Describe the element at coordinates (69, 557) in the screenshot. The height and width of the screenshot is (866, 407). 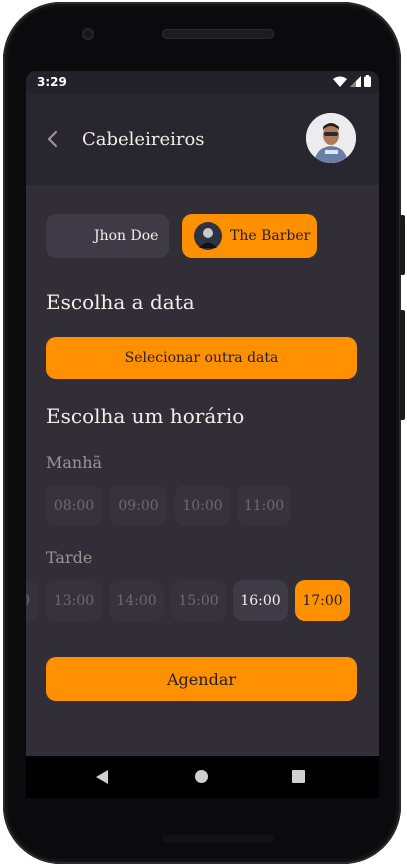
I see `afternoon-label: Tarde` at that location.